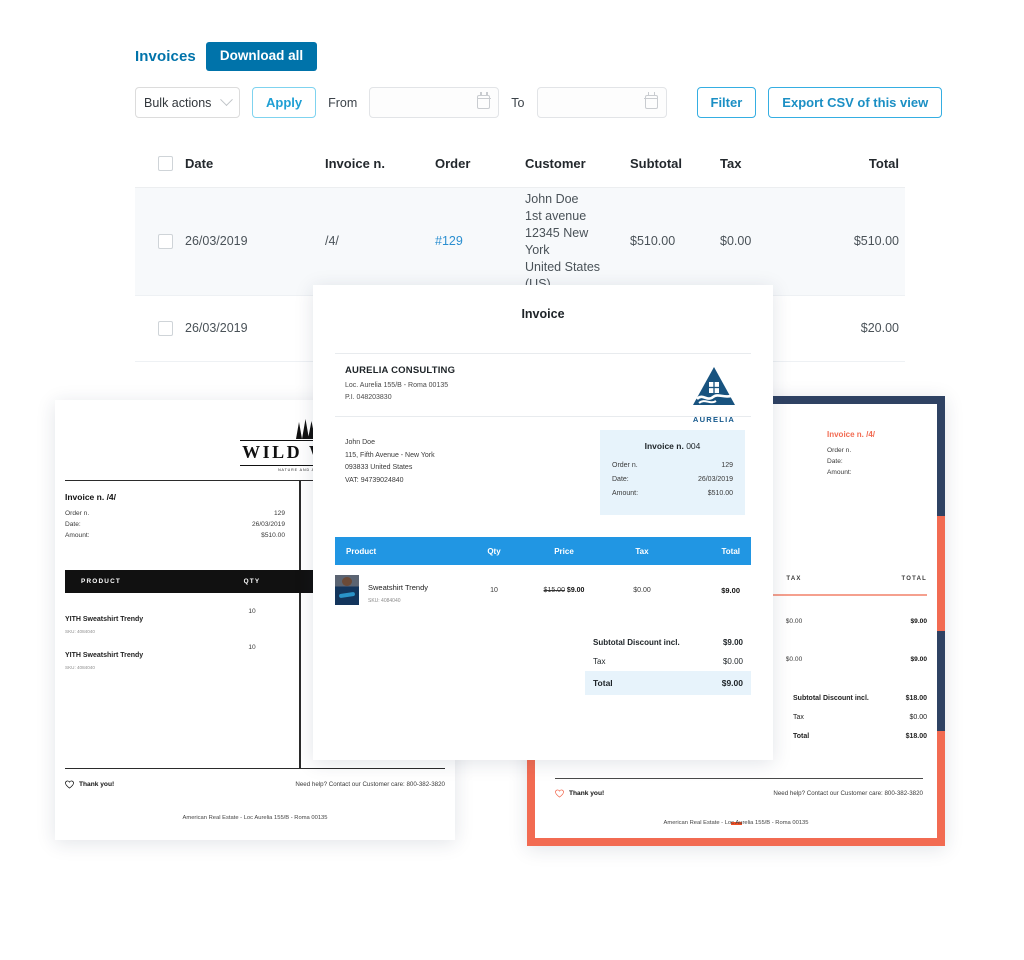 The width and height of the screenshot is (1024, 960). Describe the element at coordinates (434, 102) in the screenshot. I see `from-date-field` at that location.